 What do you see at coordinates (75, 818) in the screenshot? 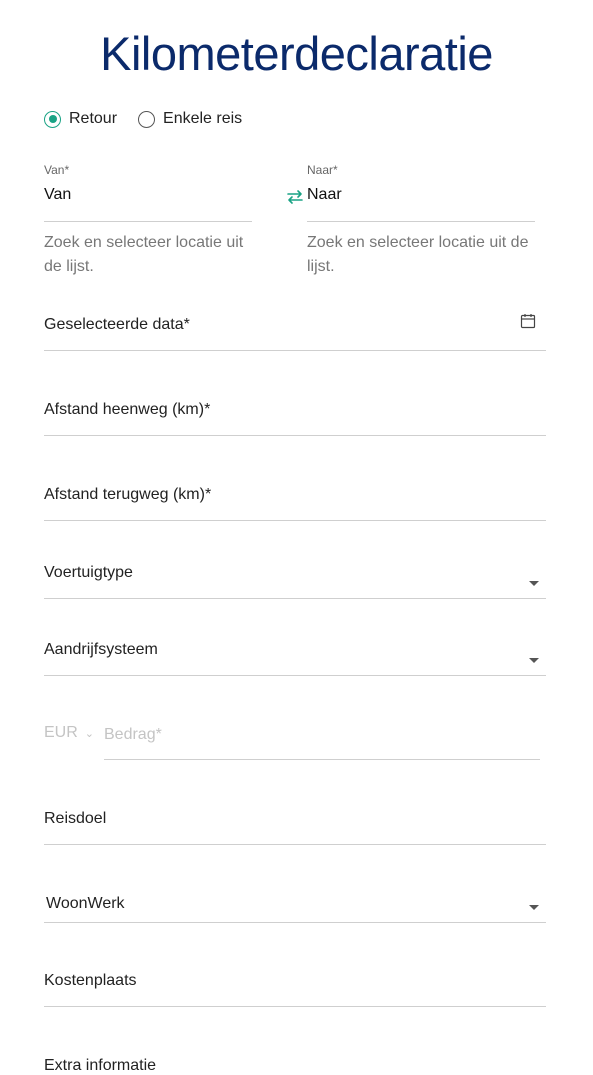
I see `purpose-label: Reisdoel` at bounding box center [75, 818].